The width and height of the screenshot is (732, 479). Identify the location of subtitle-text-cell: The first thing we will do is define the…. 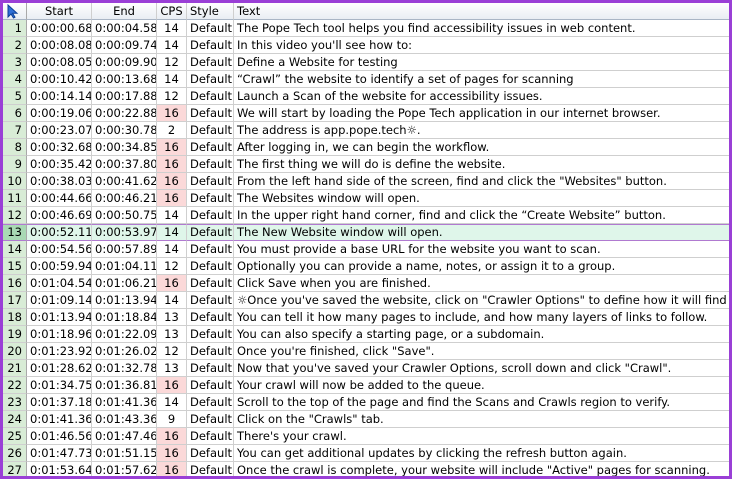
(481, 164).